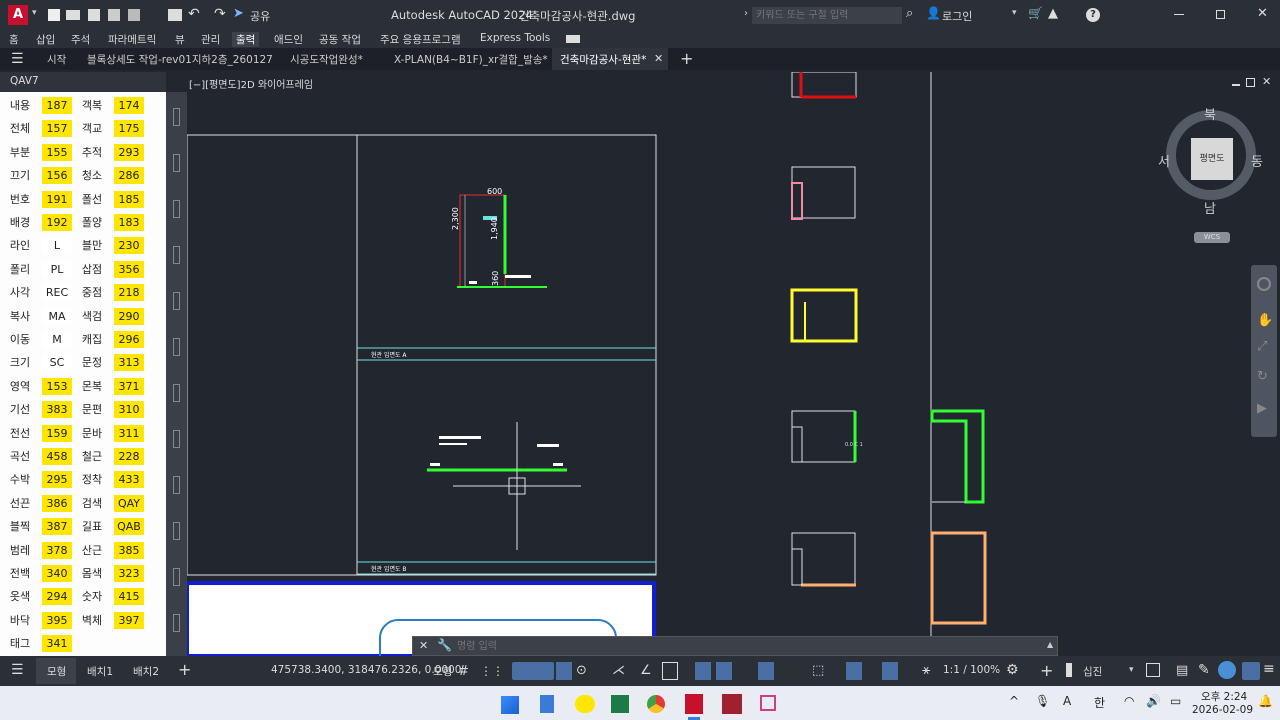 This screenshot has width=1280, height=720. I want to click on command-name: 몬복, so click(92, 386).